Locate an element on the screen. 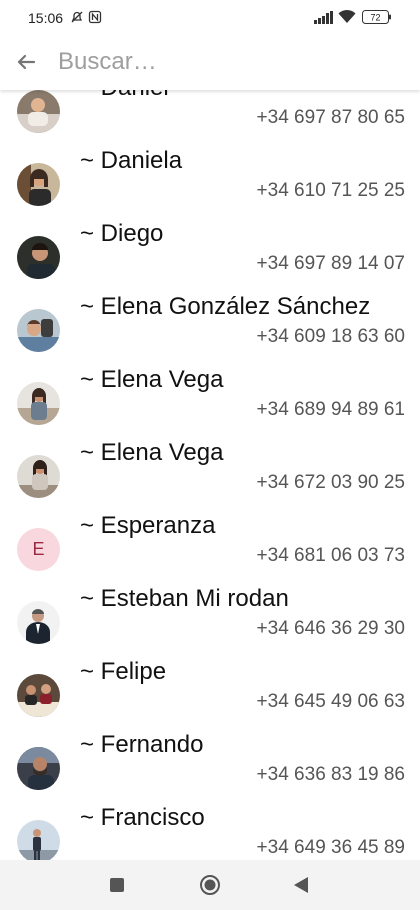 The image size is (420, 910). contact-phone: +34 609 18 63 60 is located at coordinates (330, 336).